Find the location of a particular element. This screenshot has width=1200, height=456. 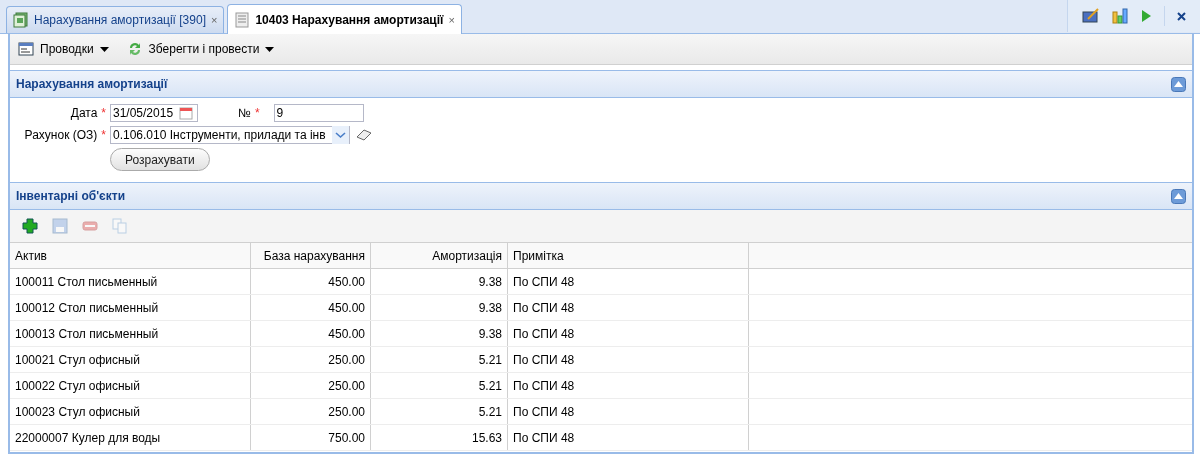

calculate-button: Розрахувати is located at coordinates (160, 159).